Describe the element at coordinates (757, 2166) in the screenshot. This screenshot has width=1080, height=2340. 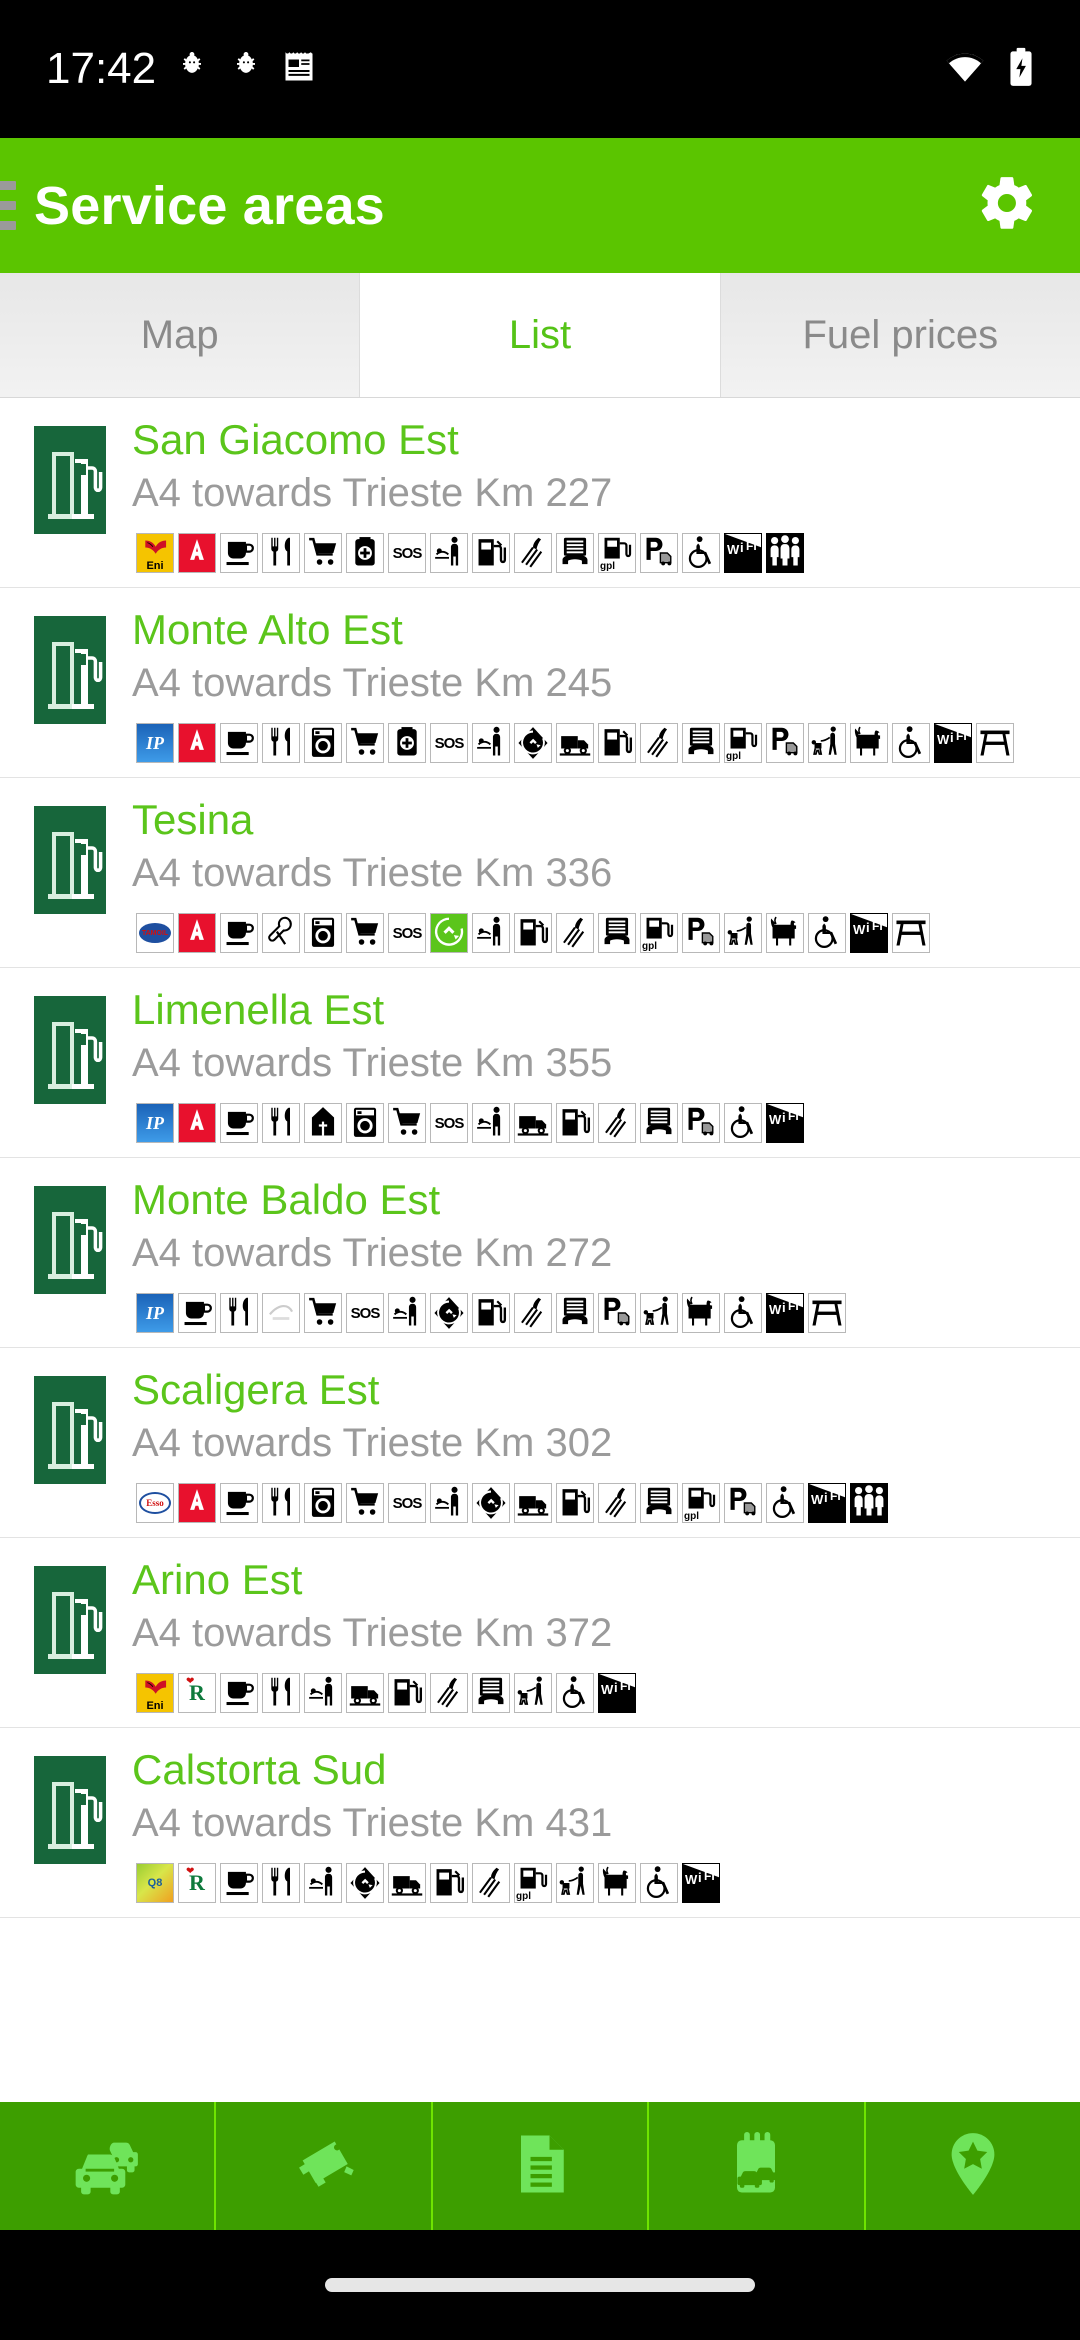
I see `nav-vehicle-calendar` at that location.